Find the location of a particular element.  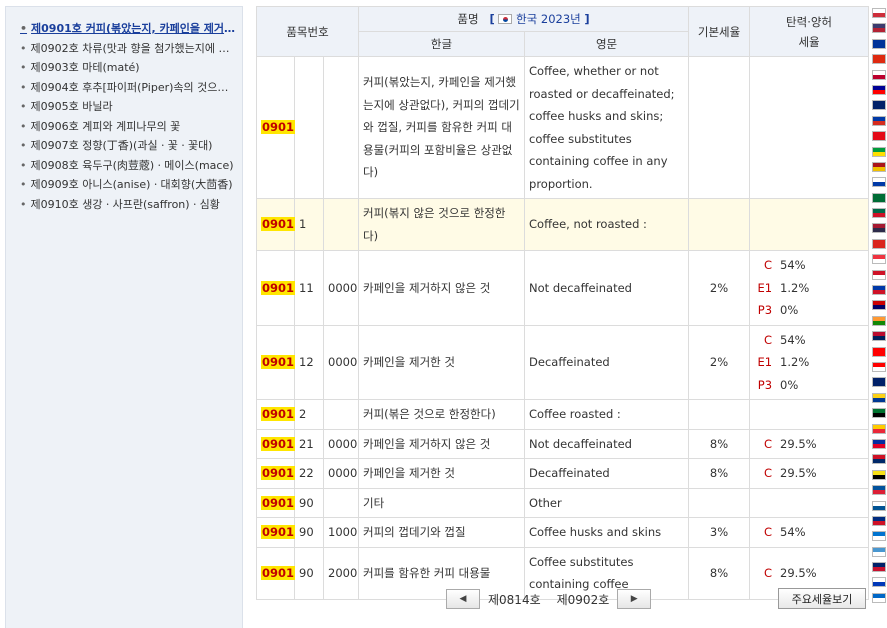

english-description: Not decaffeinated is located at coordinates (607, 288).